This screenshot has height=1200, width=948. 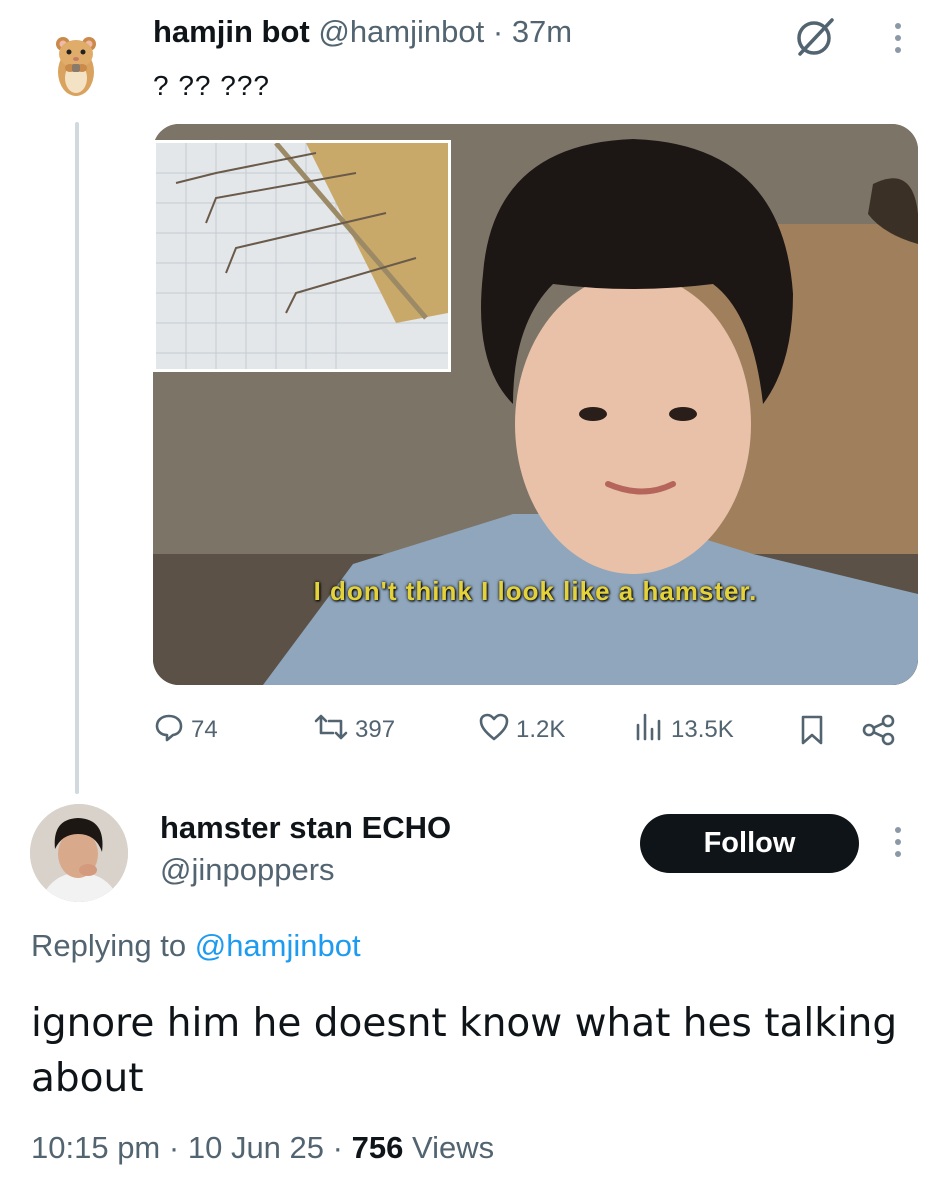 I want to click on like-icon, so click(x=494, y=730).